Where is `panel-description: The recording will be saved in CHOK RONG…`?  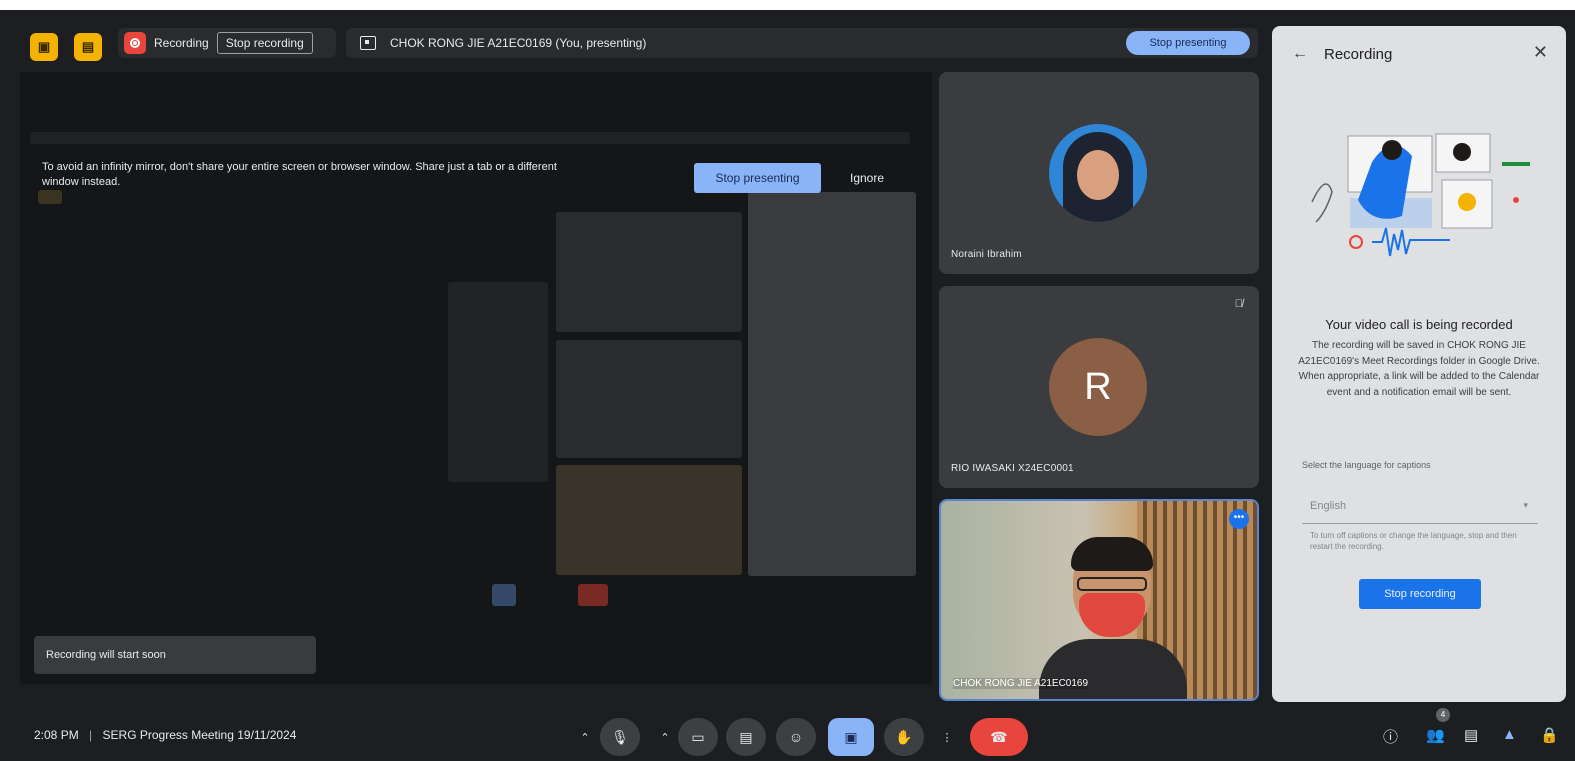 panel-description: The recording will be saved in CHOK RONG… is located at coordinates (1419, 369).